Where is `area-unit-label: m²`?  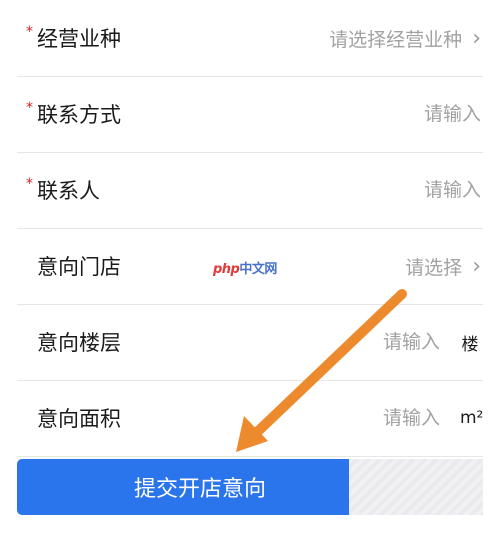
area-unit-label: m² is located at coordinates (472, 418).